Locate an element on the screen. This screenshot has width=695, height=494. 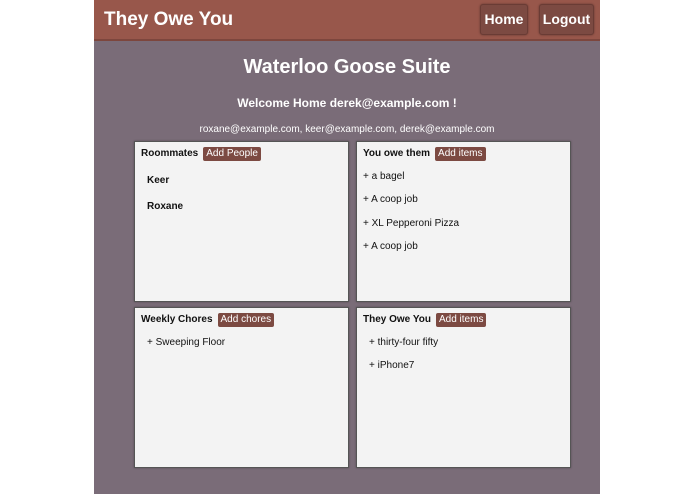
roommates-header: Roommates Add People is located at coordinates (201, 153).